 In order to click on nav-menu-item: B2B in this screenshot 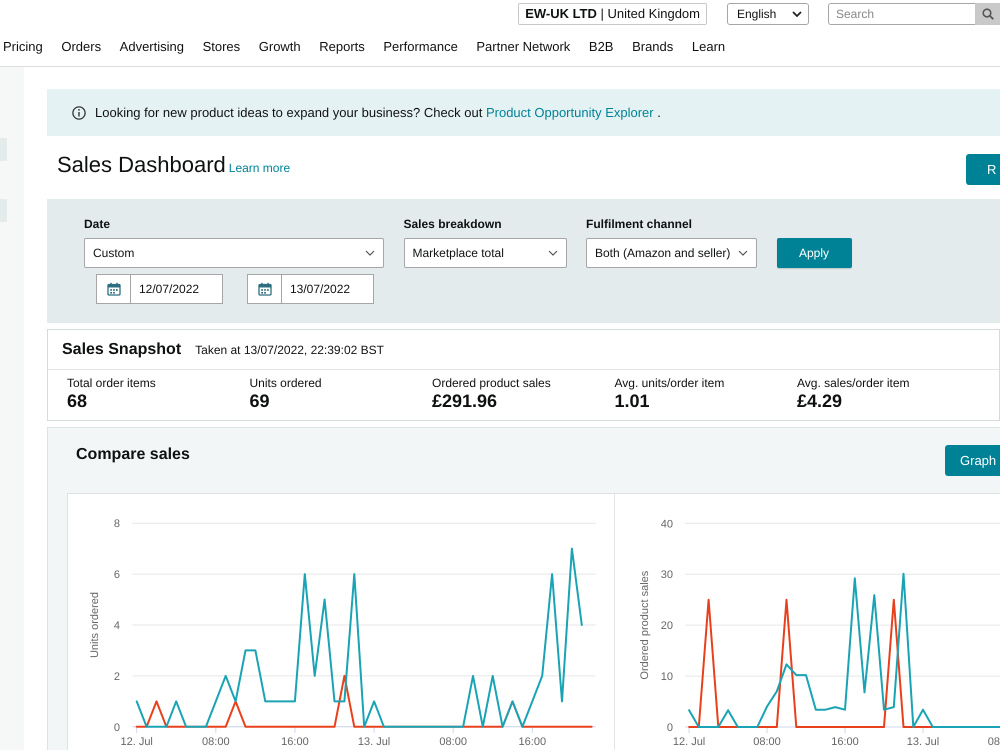, I will do `click(601, 46)`.